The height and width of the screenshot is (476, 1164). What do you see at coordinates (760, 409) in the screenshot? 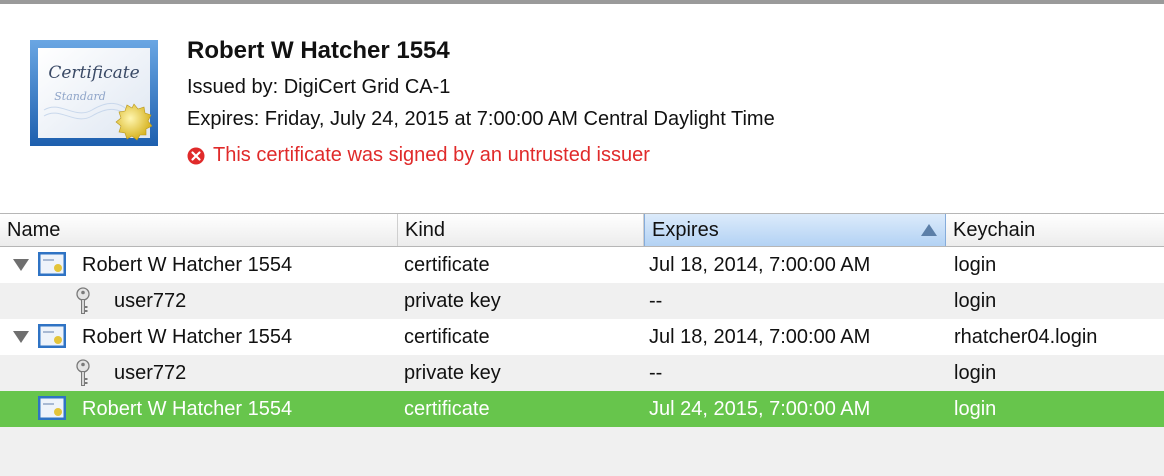
I see `expires-cell: Jul 24, 2015, 7:00:00 AM` at bounding box center [760, 409].